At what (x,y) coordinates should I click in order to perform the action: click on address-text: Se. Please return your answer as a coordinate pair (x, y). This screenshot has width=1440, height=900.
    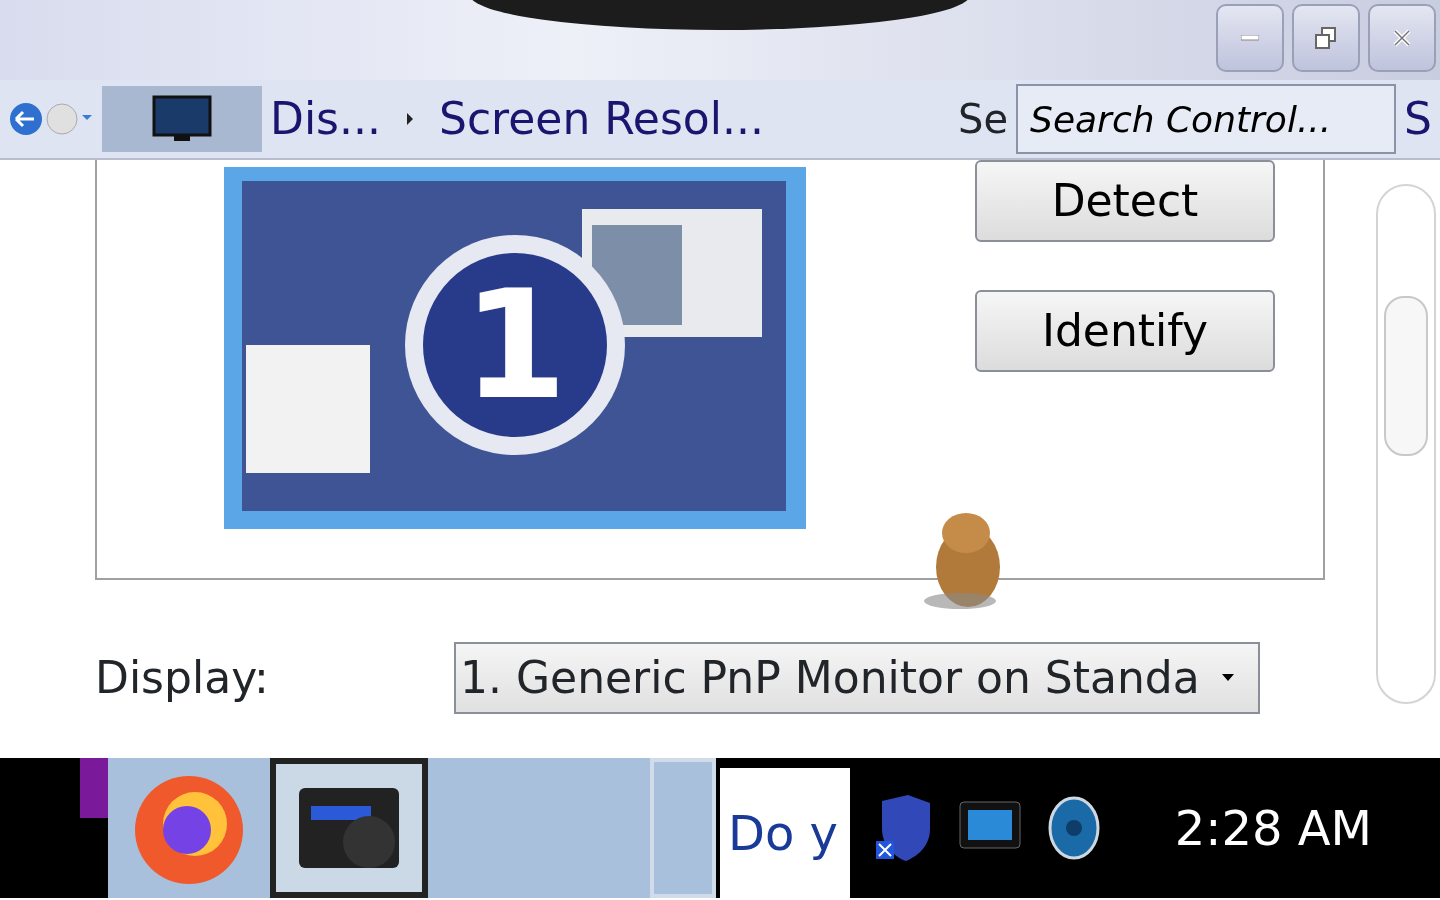
    Looking at the image, I should click on (983, 119).